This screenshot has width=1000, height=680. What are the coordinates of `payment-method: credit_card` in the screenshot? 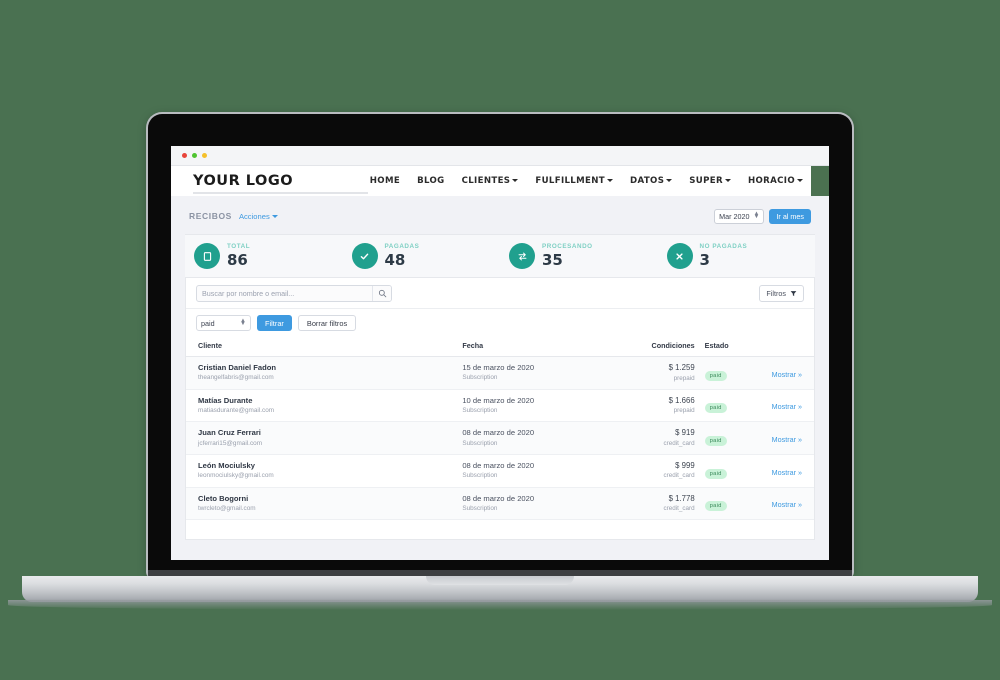 It's located at (679, 443).